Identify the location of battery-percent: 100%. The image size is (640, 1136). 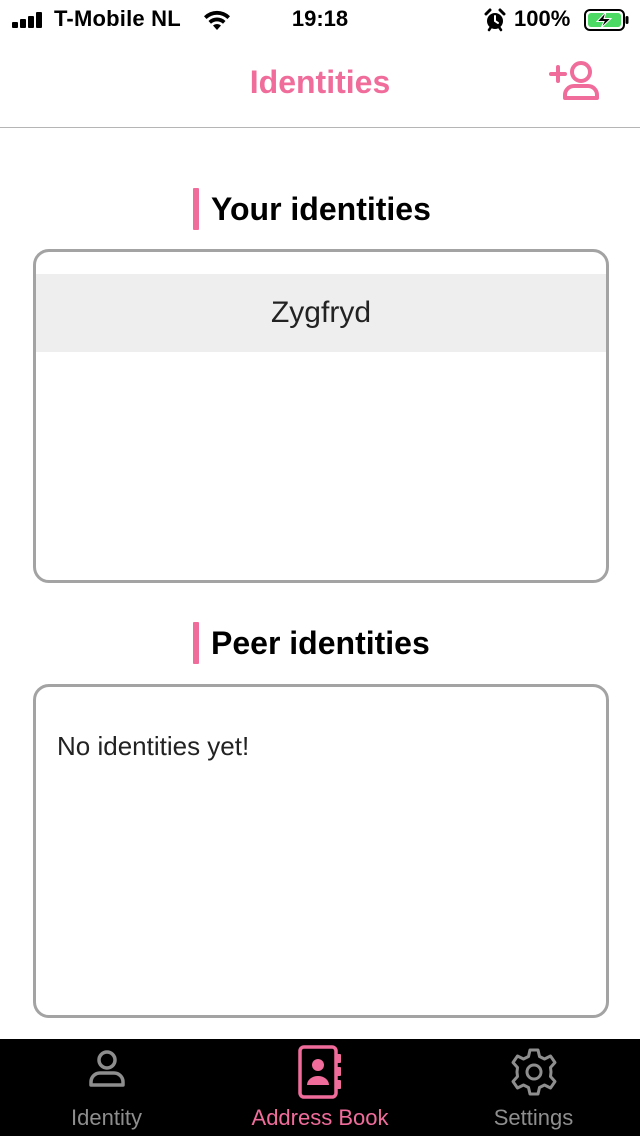
(542, 18).